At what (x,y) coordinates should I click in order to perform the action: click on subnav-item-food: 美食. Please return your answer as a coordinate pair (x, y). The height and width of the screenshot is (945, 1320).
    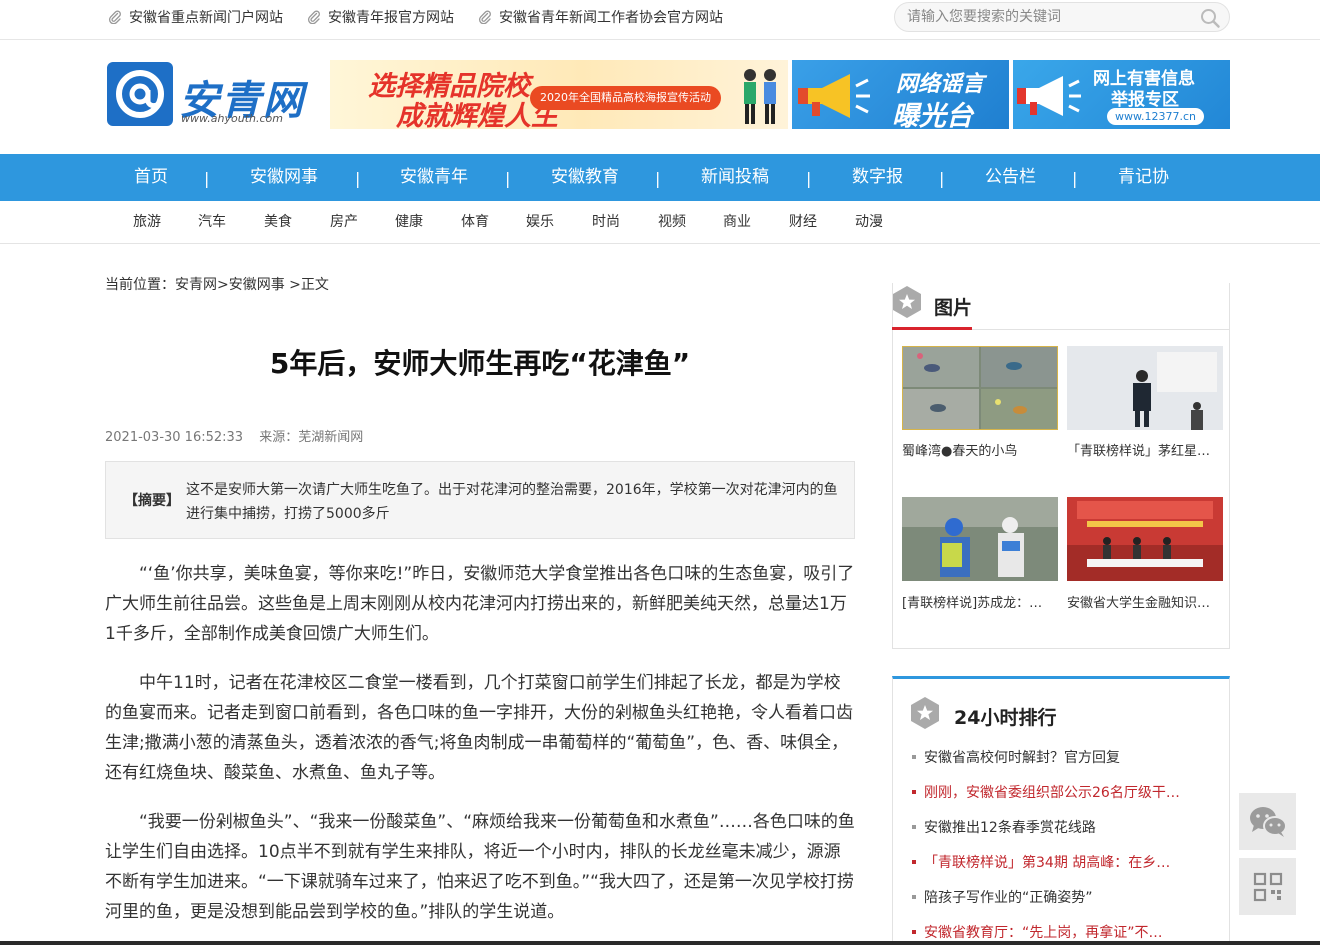
    Looking at the image, I should click on (278, 222).